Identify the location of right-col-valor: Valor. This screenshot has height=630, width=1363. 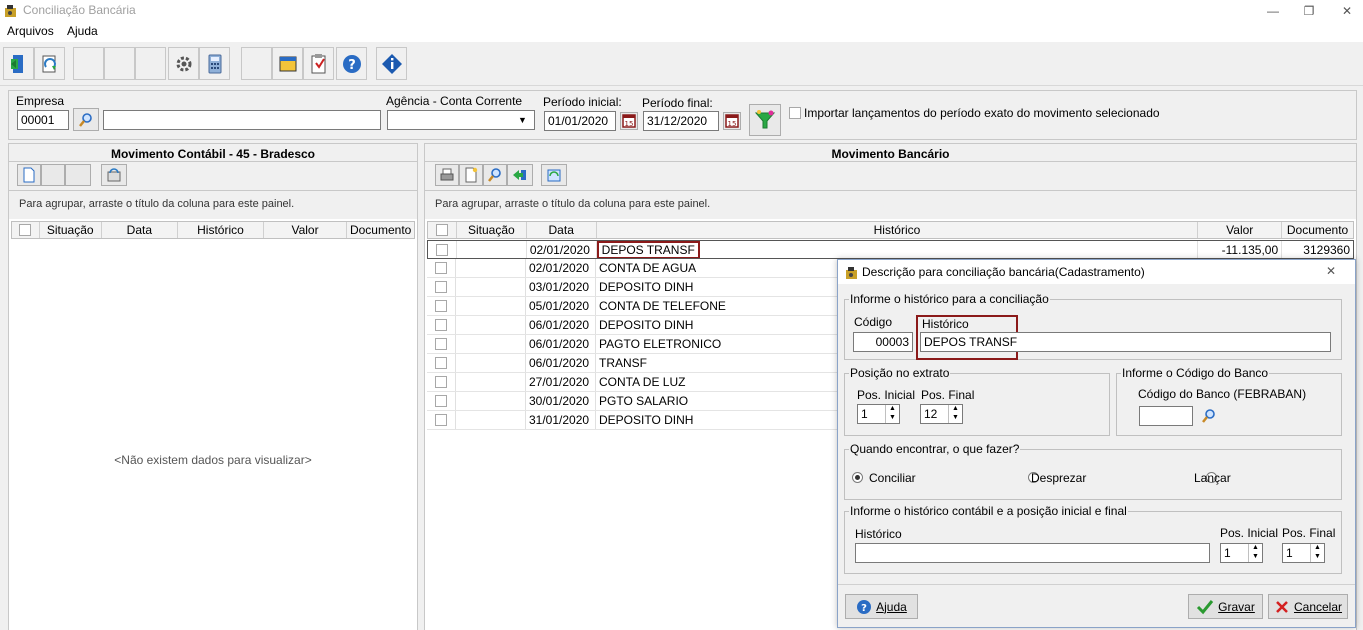
(1240, 230).